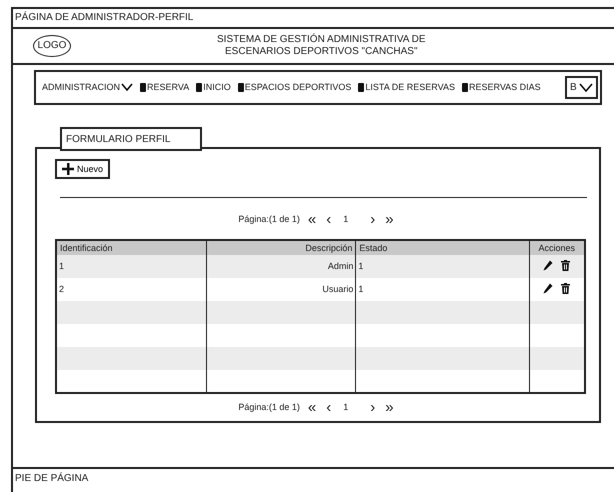 Image resolution: width=614 pixels, height=492 pixels. What do you see at coordinates (501, 87) in the screenshot?
I see `nav-link: RESERVAS DIAS` at bounding box center [501, 87].